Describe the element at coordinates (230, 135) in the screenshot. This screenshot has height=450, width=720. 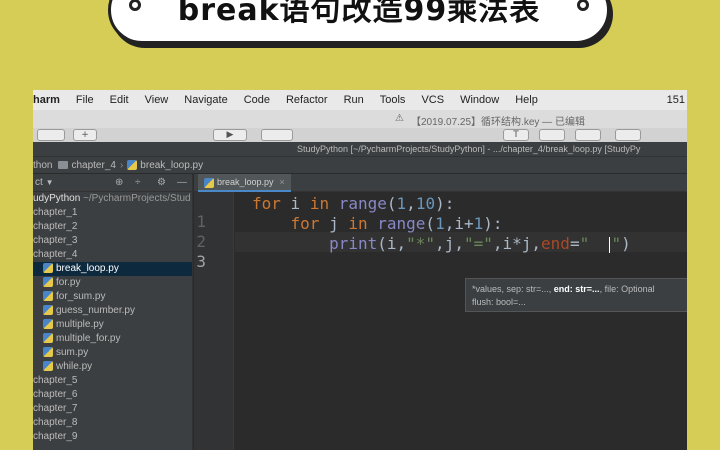
I see `play-icon: ▶` at that location.